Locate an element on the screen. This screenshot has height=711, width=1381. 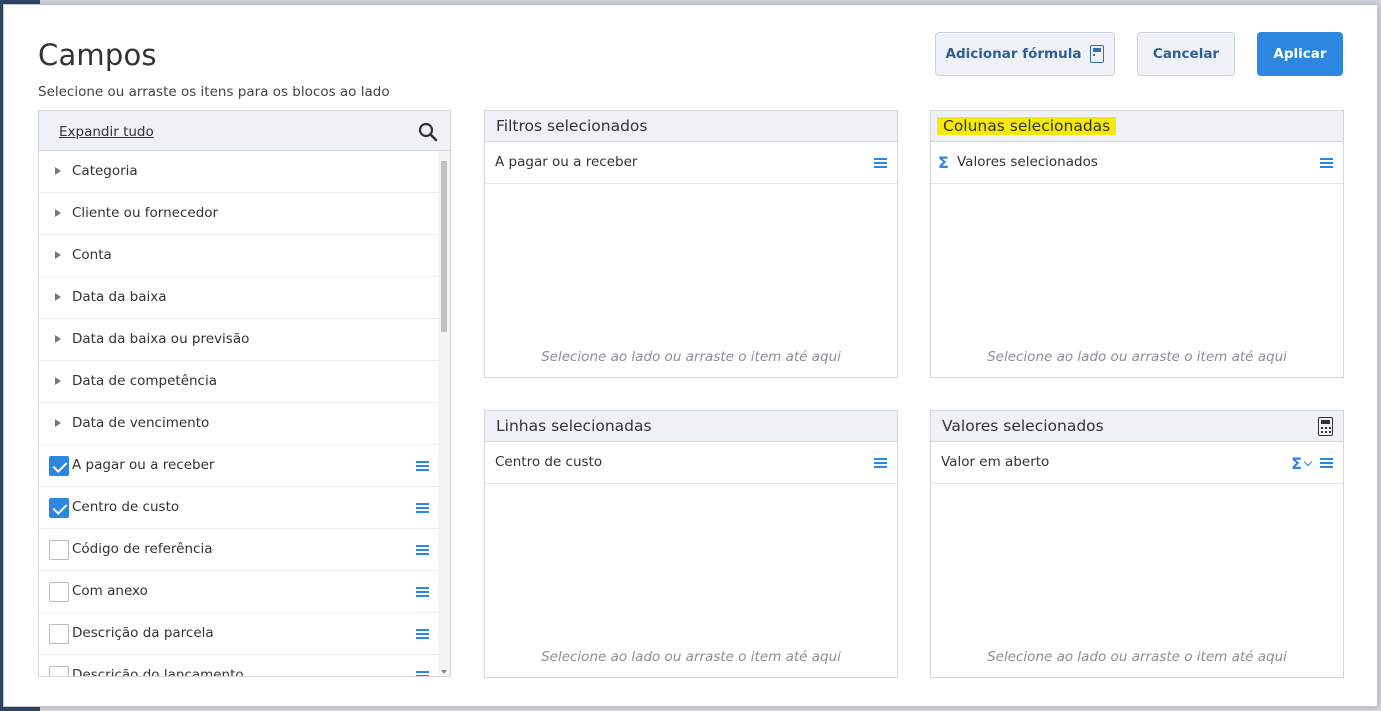
field-group-row: Data da baixa is located at coordinates (239, 298).